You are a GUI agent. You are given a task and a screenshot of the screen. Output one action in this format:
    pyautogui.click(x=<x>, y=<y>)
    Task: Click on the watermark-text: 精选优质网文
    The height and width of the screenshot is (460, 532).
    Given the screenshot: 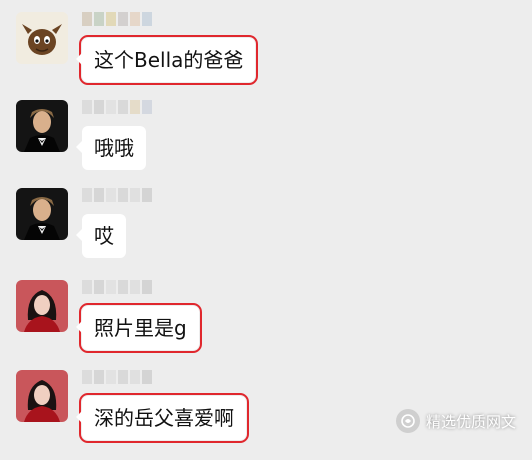 What is the action you would take?
    pyautogui.click(x=470, y=421)
    